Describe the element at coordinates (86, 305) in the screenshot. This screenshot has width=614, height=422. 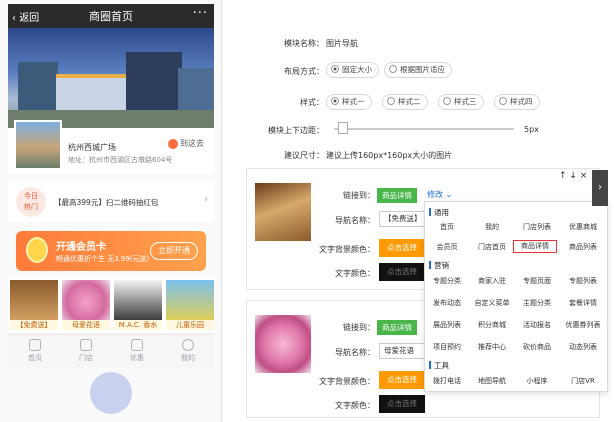
I see `product-item: 母爱花语` at that location.